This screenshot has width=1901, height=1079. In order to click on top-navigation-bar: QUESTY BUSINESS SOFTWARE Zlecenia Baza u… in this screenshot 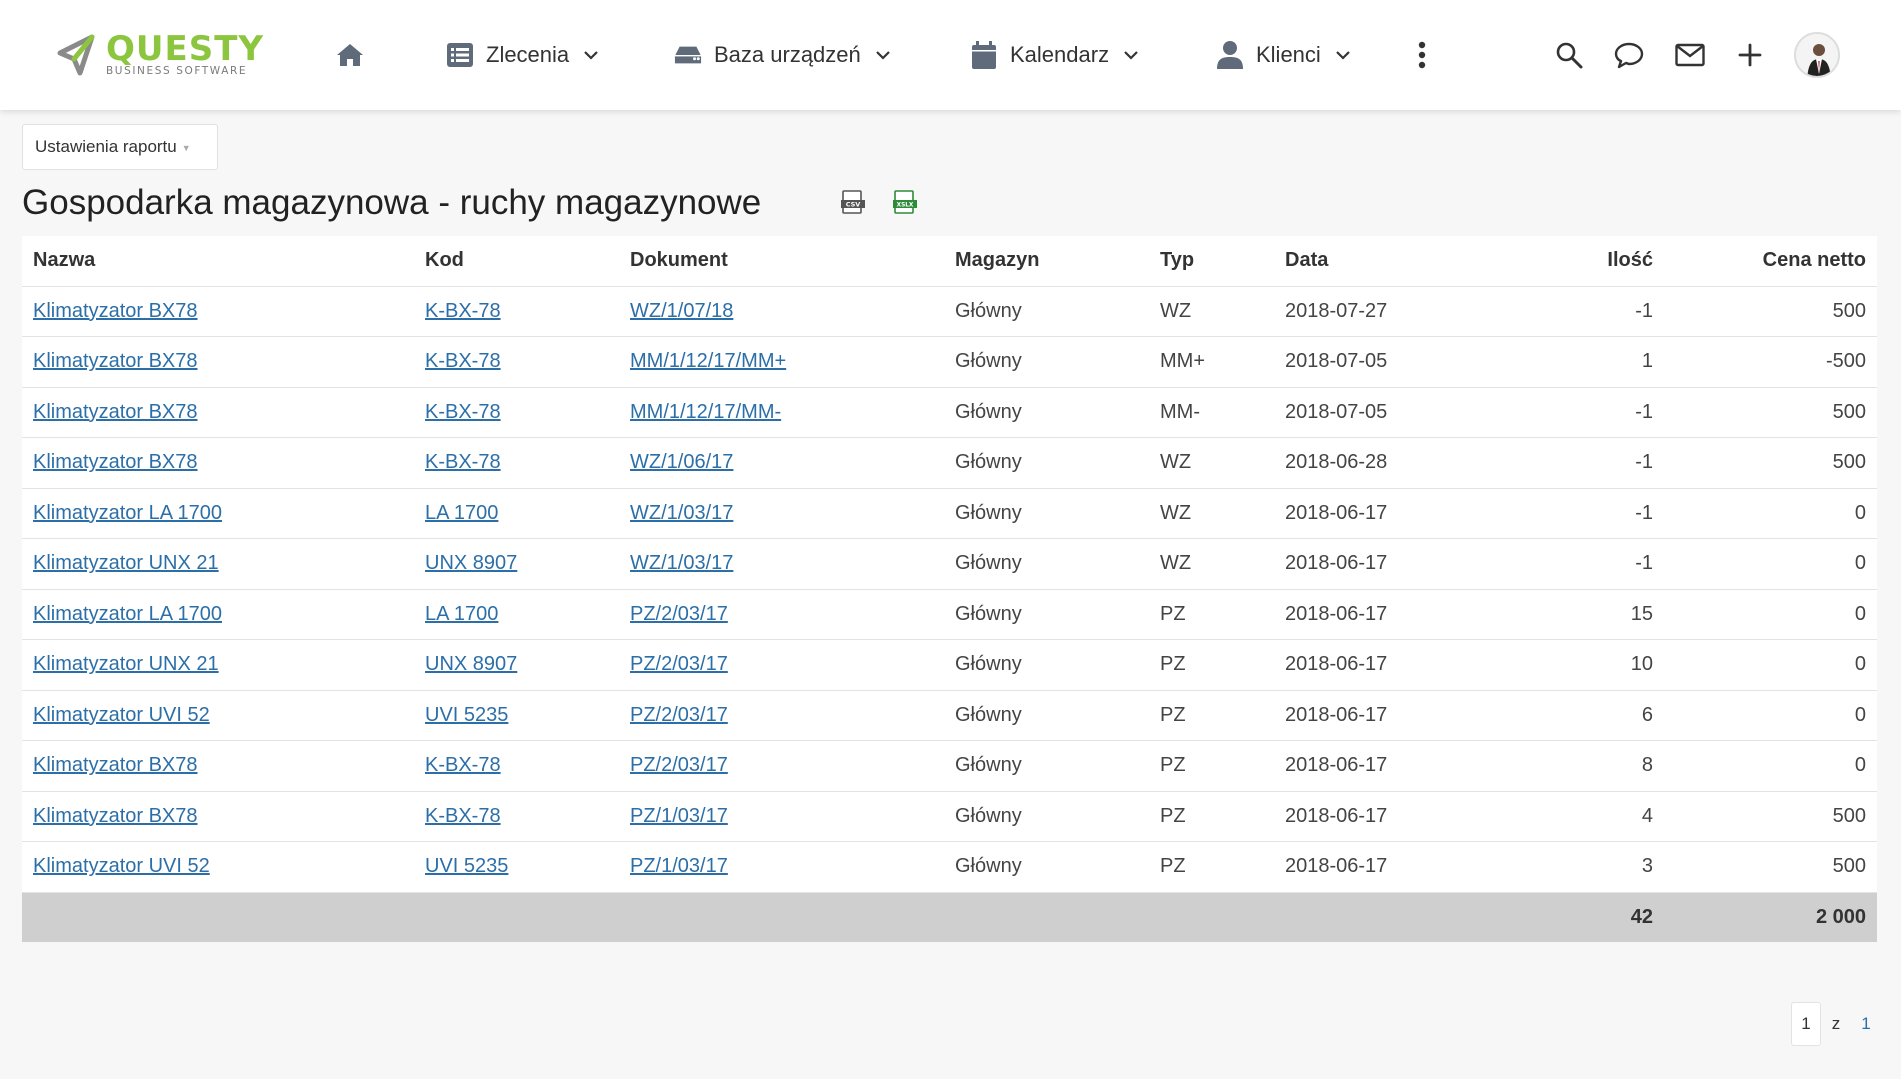, I will do `click(950, 55)`.